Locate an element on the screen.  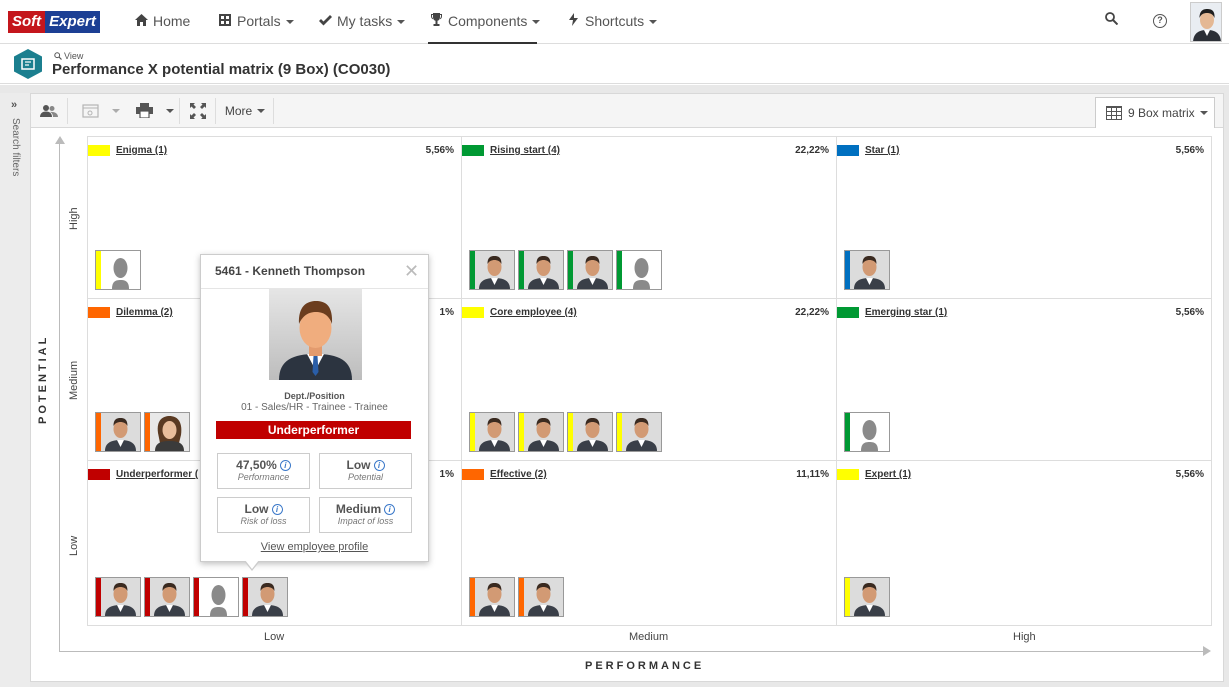
metric-impact-of-loss: Medium i Impact of loss is located at coordinates (365, 515).